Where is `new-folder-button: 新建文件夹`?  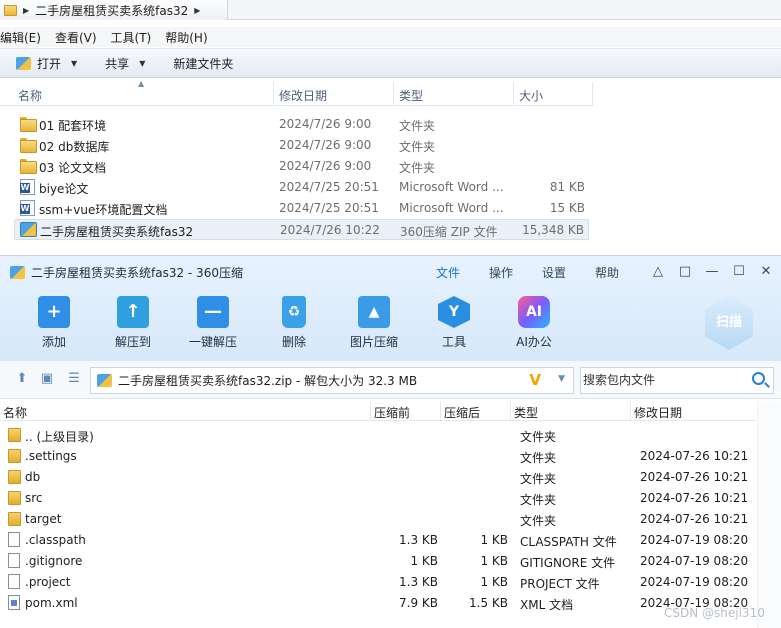
new-folder-button: 新建文件夹 is located at coordinates (203, 63).